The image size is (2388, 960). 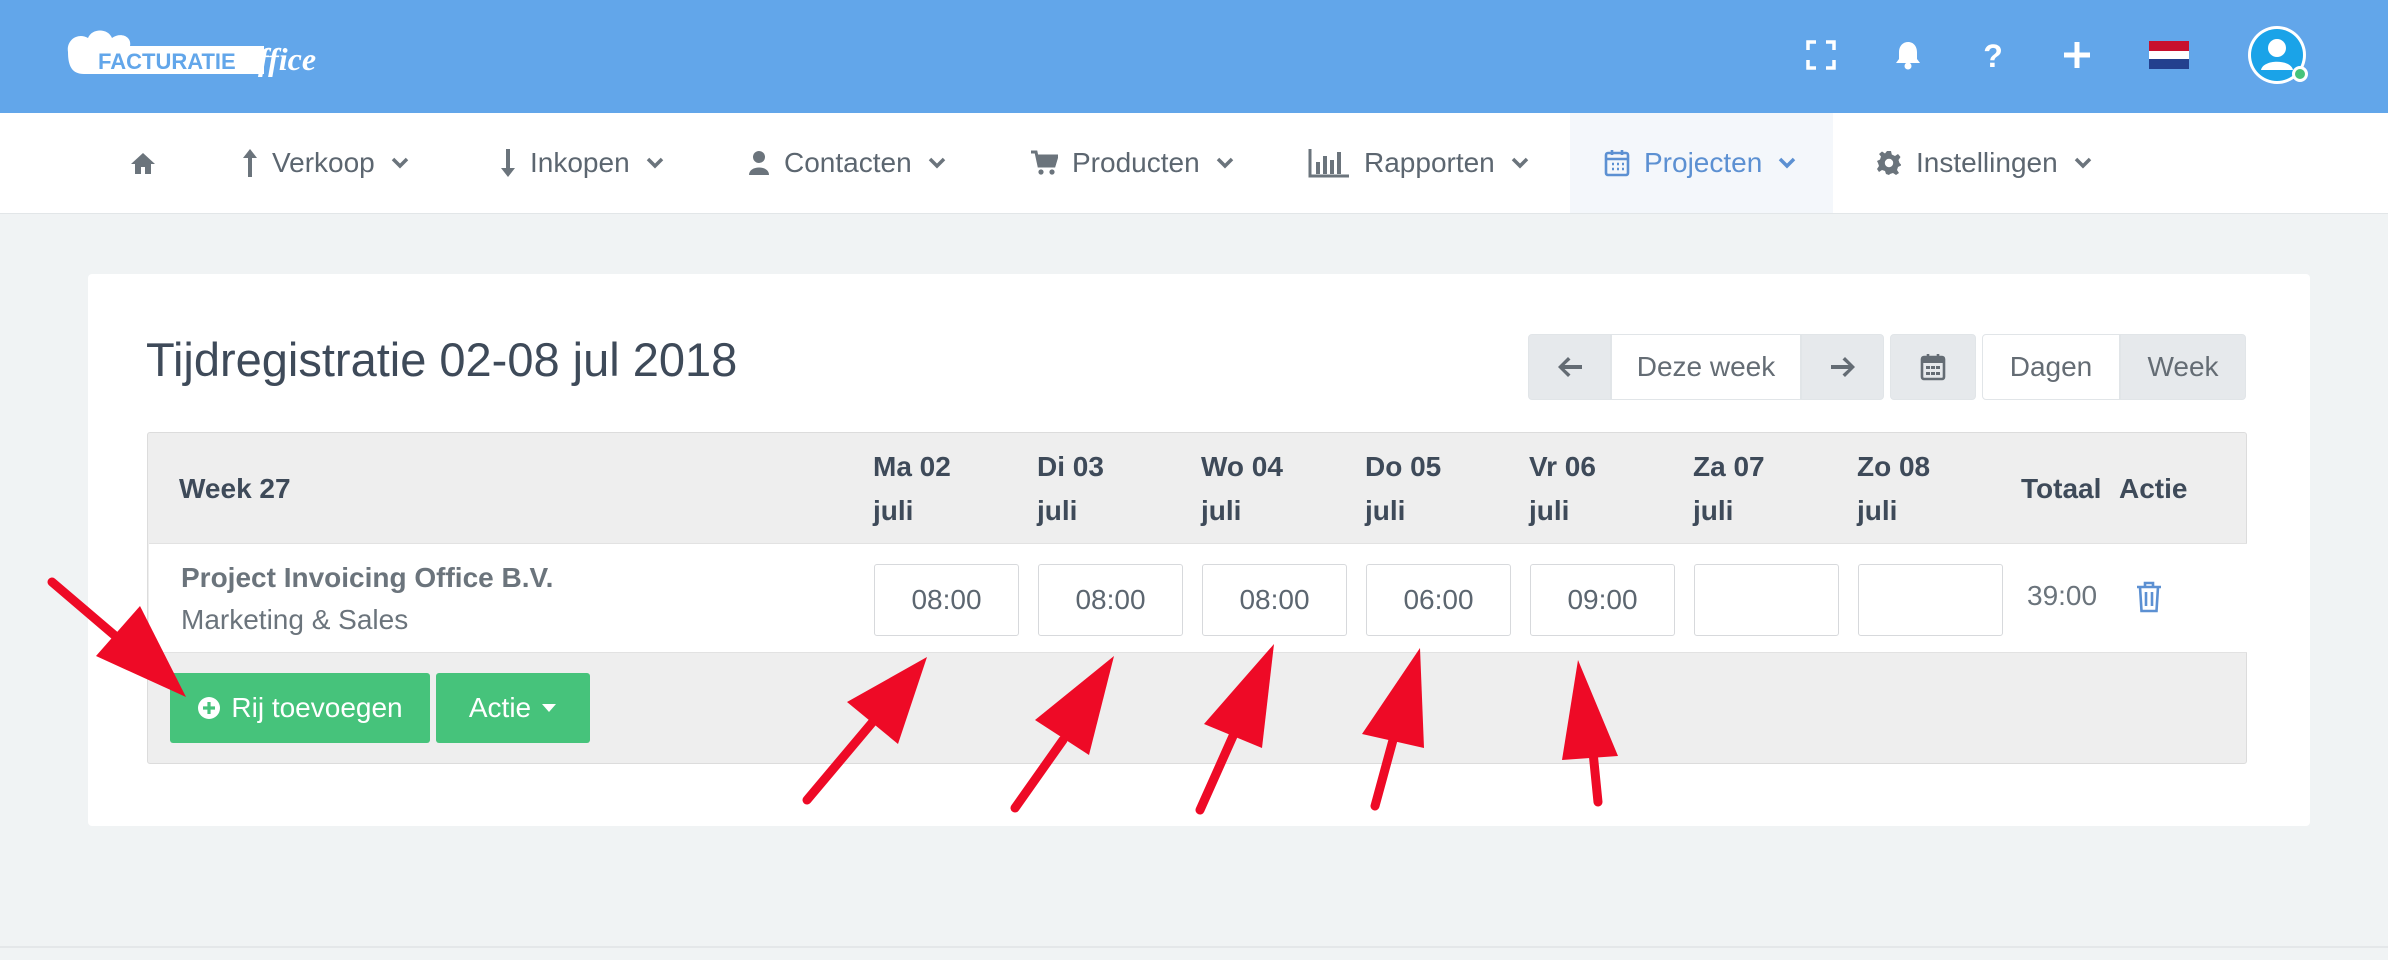 I want to click on time-input-thu, so click(x=1438, y=600).